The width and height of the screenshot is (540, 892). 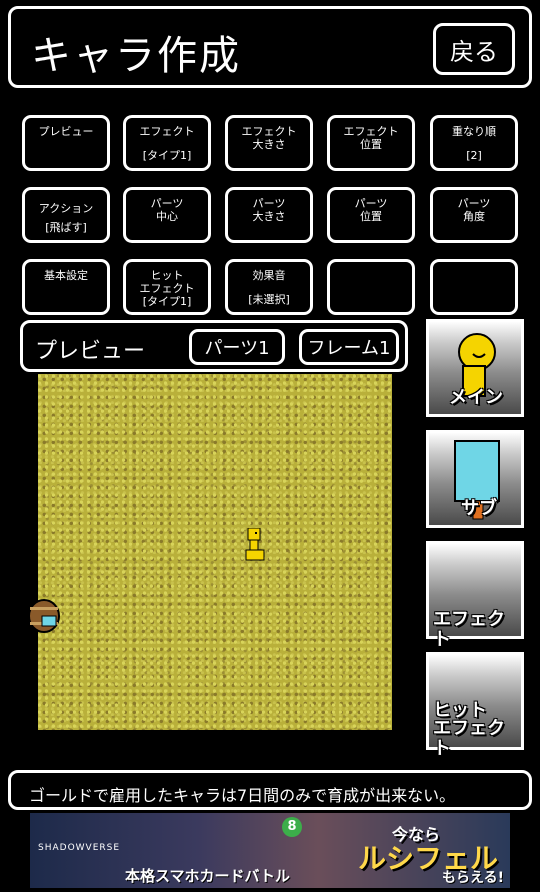 I want to click on grid-button-effect-size: エフェクト 大きさ, so click(x=269, y=143).